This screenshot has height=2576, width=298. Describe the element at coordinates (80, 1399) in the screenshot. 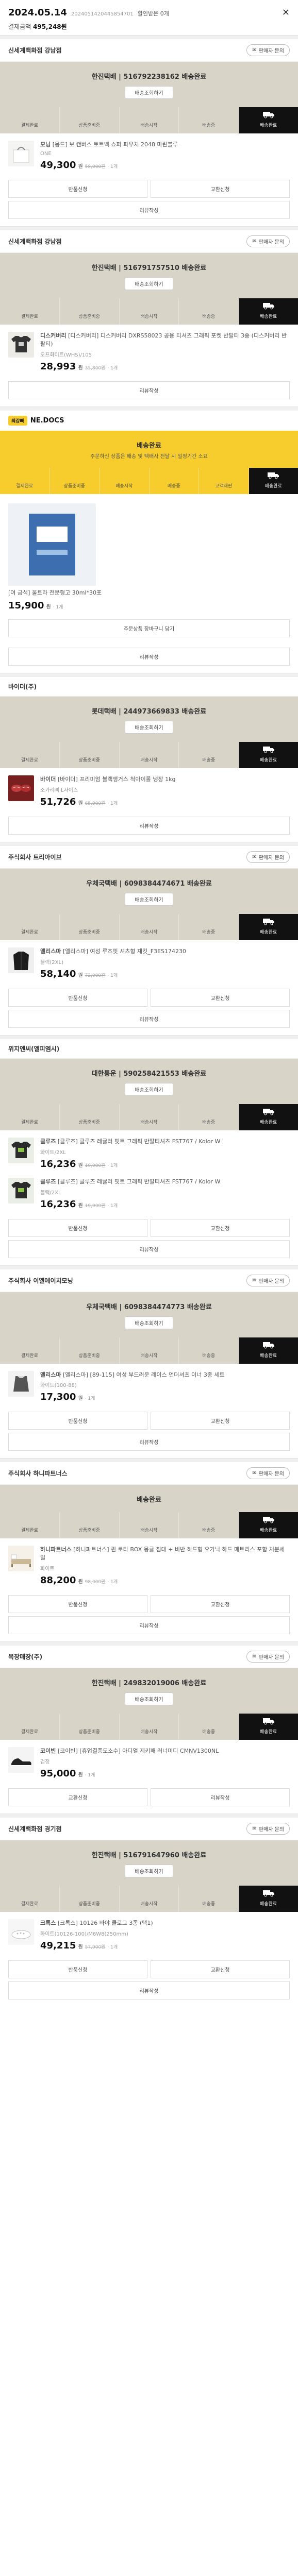

I see `currency: 원` at that location.